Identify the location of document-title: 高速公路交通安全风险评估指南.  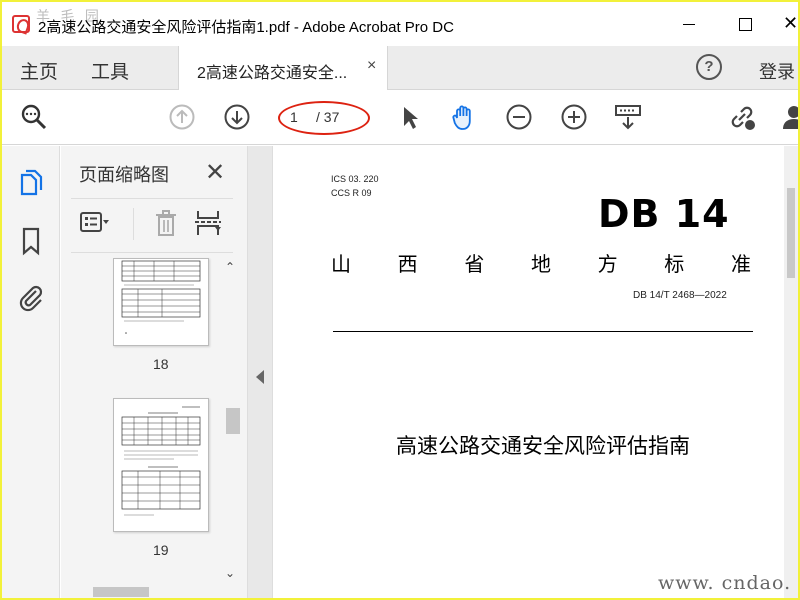
(543, 446).